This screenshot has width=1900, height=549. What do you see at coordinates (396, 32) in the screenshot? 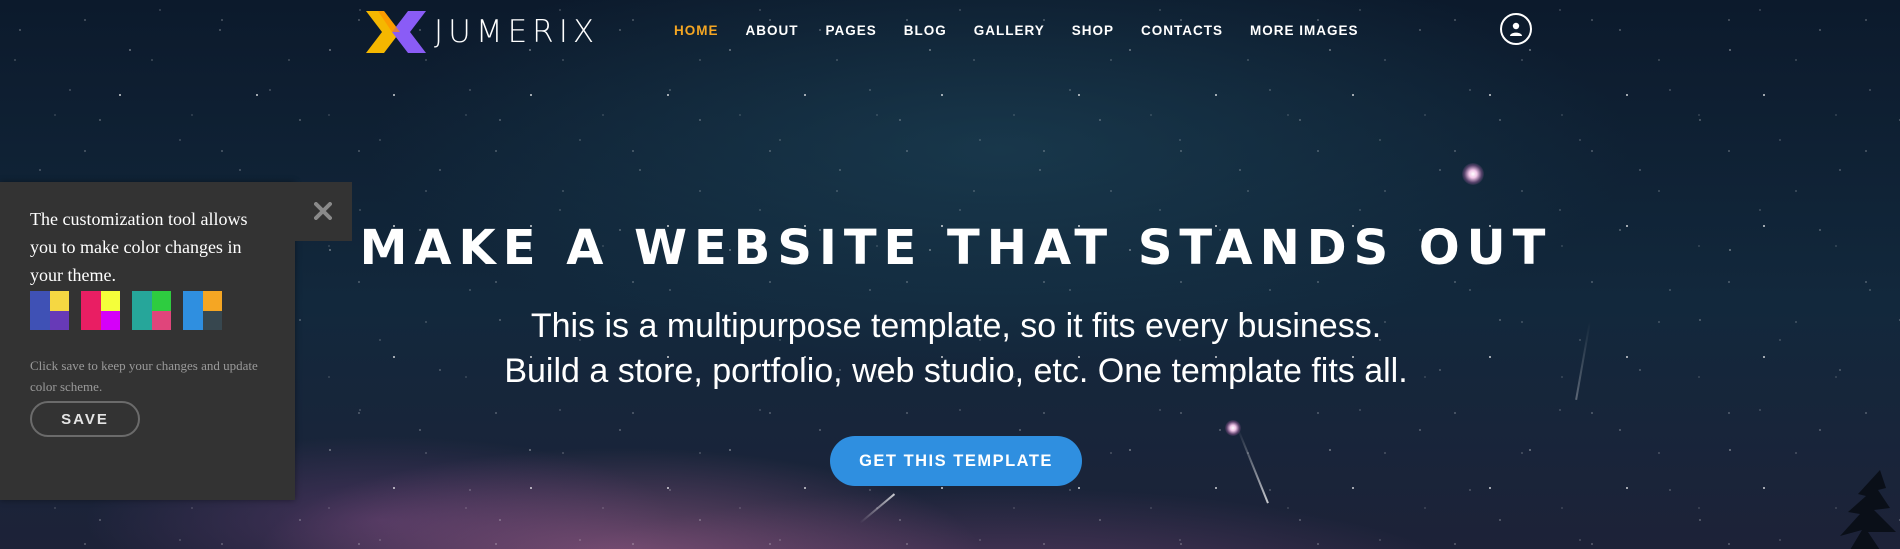
I see `logo-x-icon` at bounding box center [396, 32].